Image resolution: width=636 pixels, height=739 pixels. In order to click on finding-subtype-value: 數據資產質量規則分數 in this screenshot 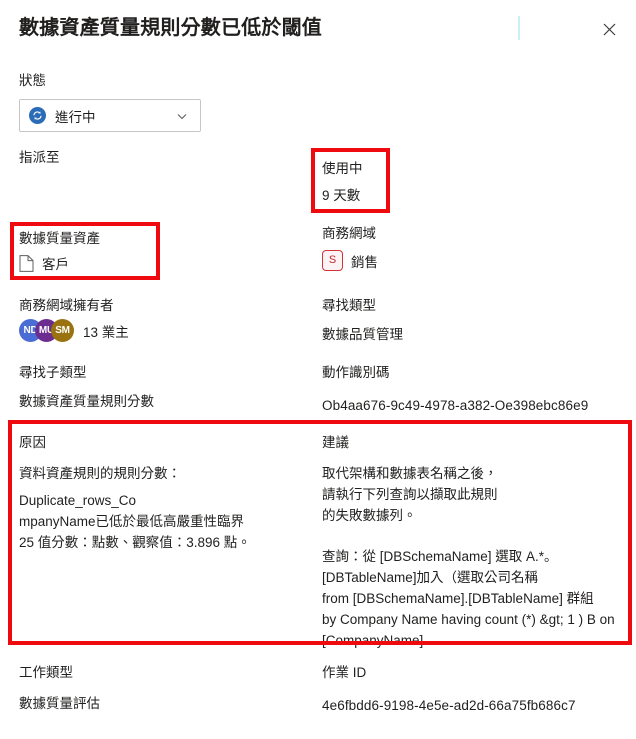, I will do `click(86, 401)`.